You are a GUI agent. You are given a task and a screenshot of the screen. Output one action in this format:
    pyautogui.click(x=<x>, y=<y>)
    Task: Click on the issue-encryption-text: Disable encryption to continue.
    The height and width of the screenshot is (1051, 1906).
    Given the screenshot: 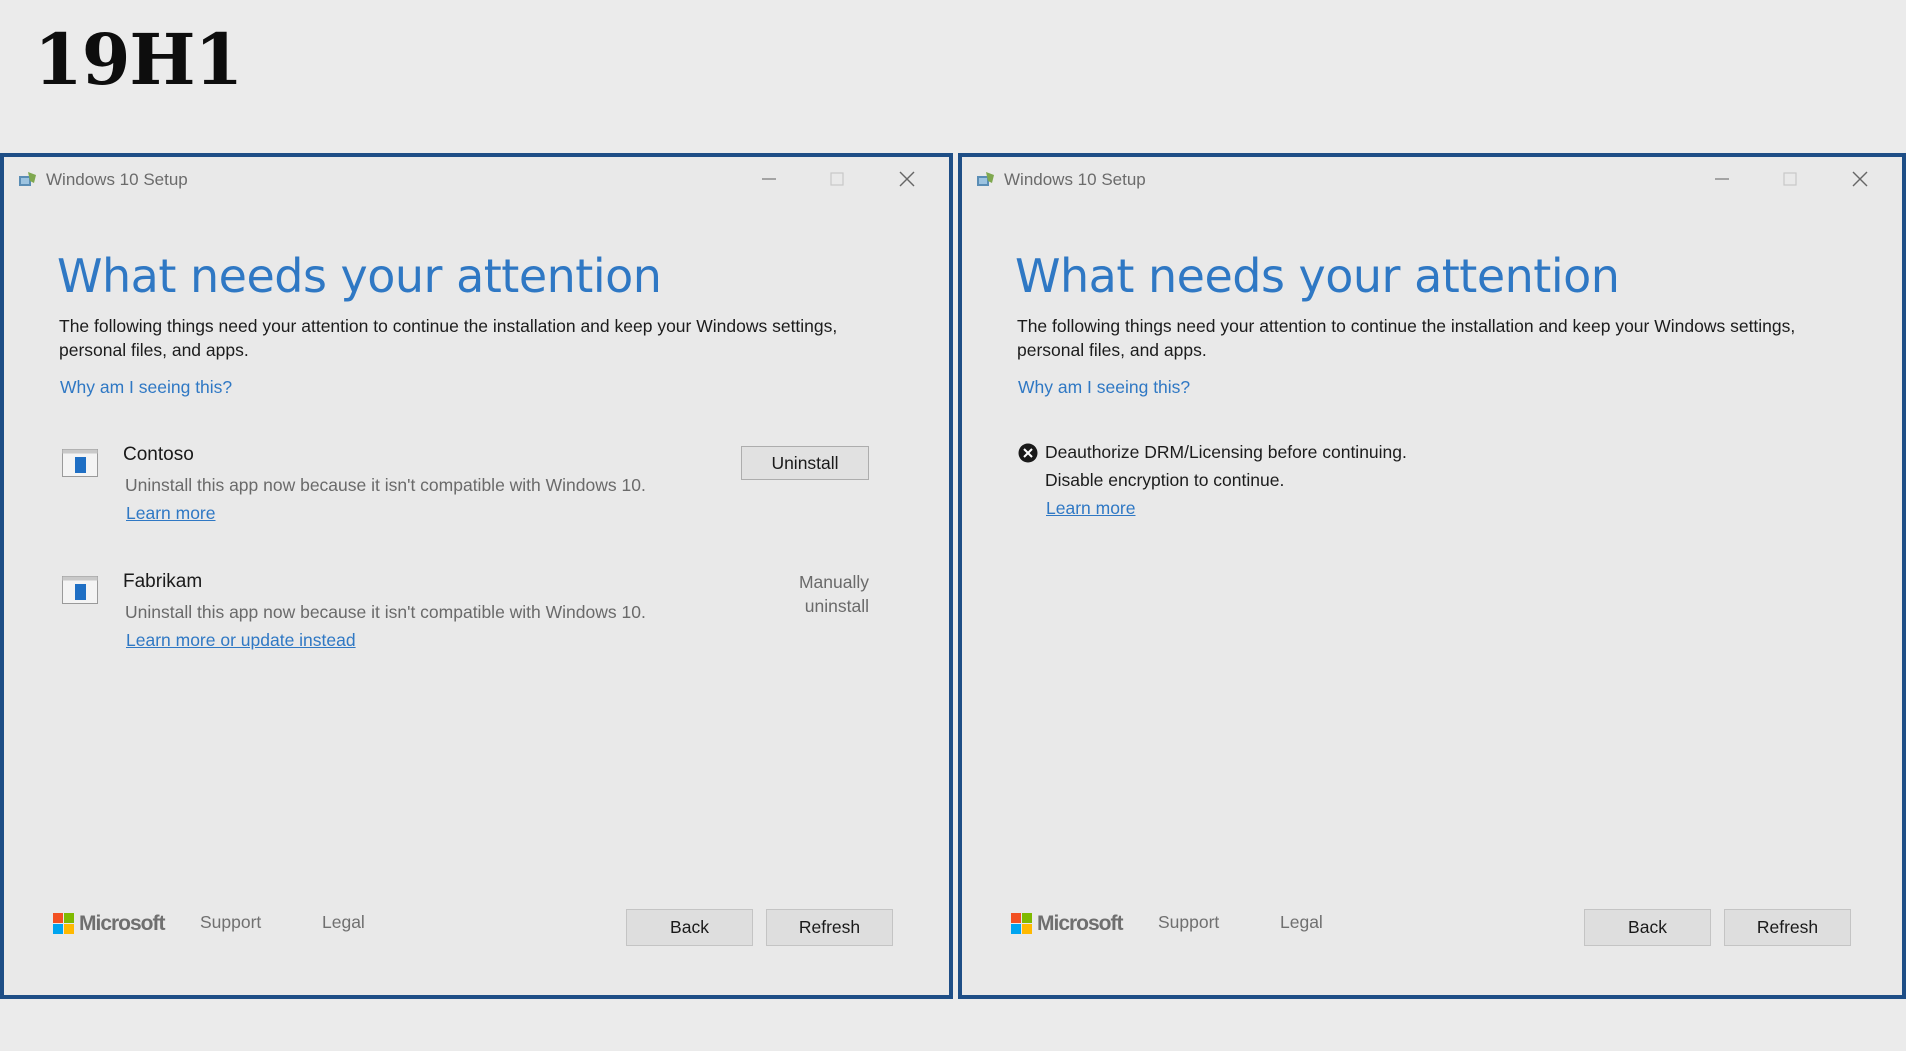 What is the action you would take?
    pyautogui.click(x=1165, y=480)
    